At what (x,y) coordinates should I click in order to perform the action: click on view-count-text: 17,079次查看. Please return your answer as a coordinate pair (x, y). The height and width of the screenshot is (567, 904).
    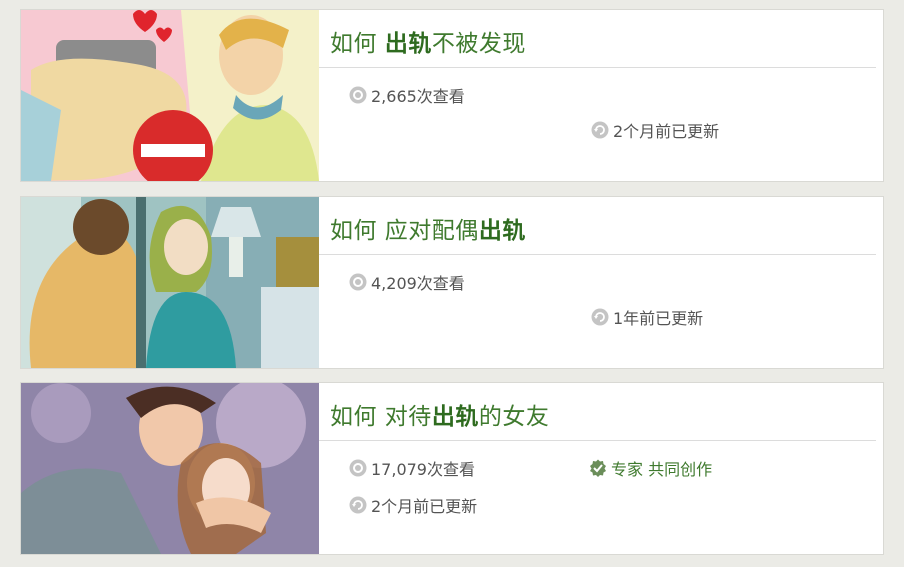
    Looking at the image, I should click on (423, 469).